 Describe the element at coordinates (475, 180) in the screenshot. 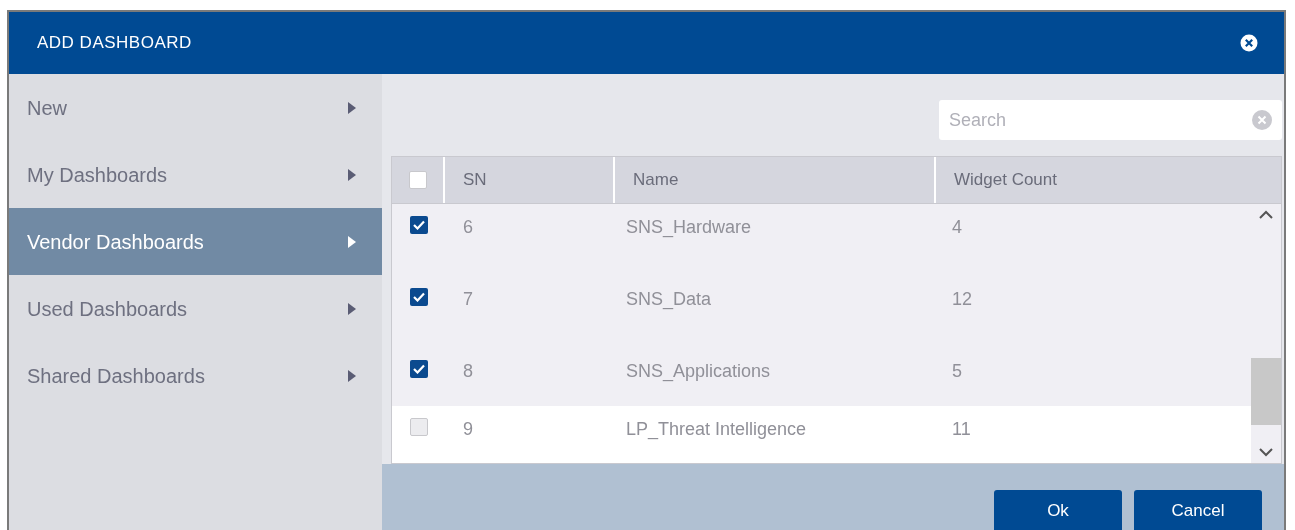

I see `column-header: SN` at that location.